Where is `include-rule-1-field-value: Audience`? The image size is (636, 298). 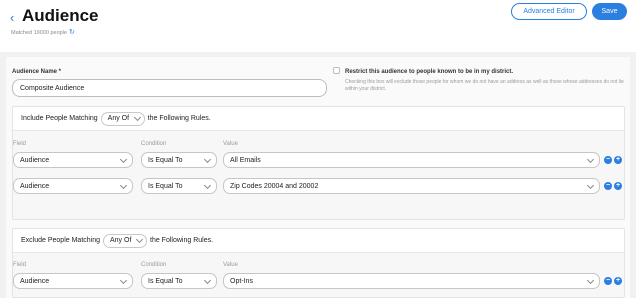
include-rule-1-field-value: Audience is located at coordinates (35, 160).